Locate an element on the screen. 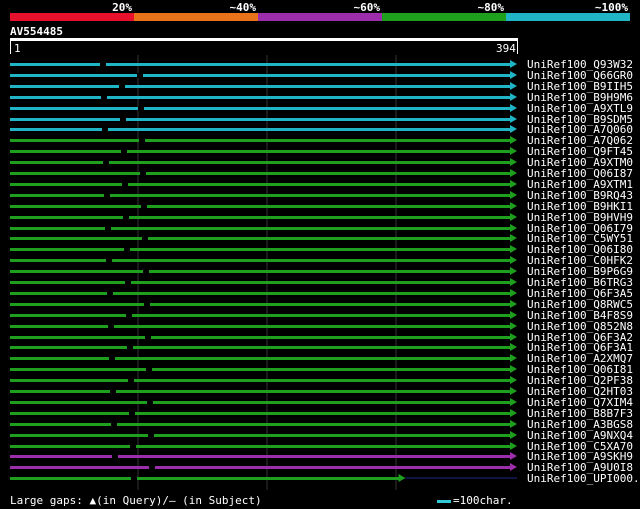 The width and height of the screenshot is (640, 509). footer-gap-legend: Large gaps: ▲(in Query)/– (in Subject) is located at coordinates (136, 500).